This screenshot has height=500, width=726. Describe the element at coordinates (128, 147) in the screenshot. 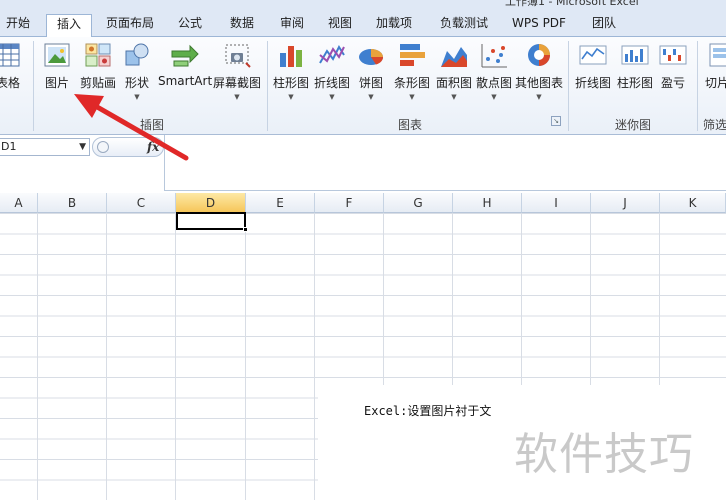

I see `formula-controls: fx` at that location.